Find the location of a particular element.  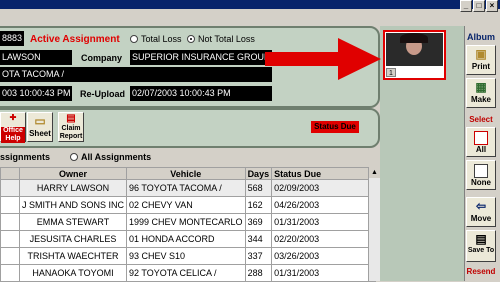

photo-number: 1 is located at coordinates (391, 72).